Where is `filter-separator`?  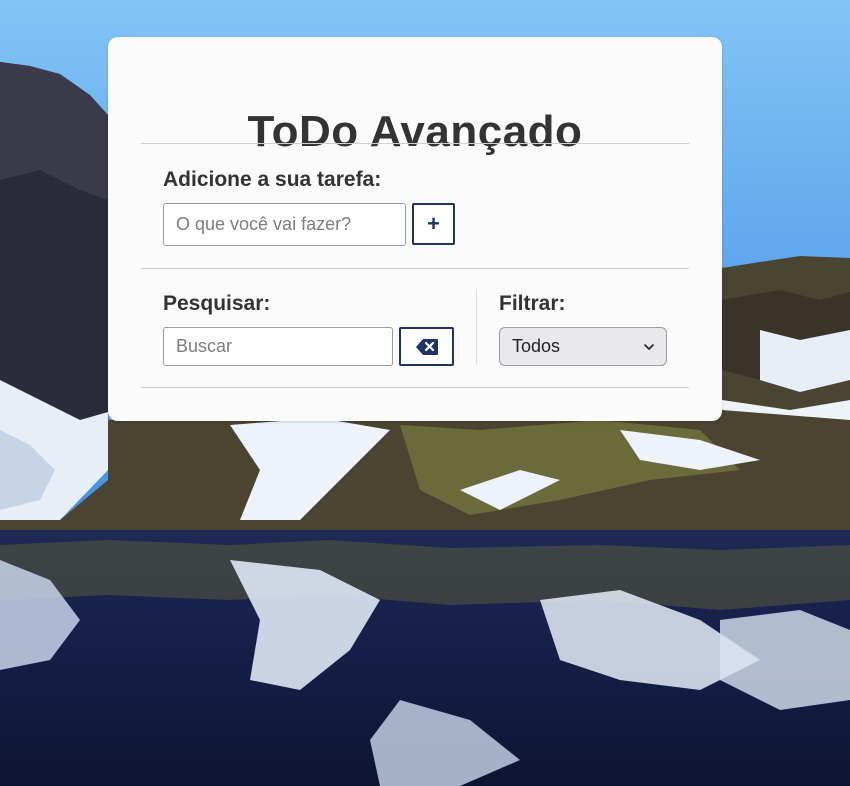
filter-separator is located at coordinates (476, 327).